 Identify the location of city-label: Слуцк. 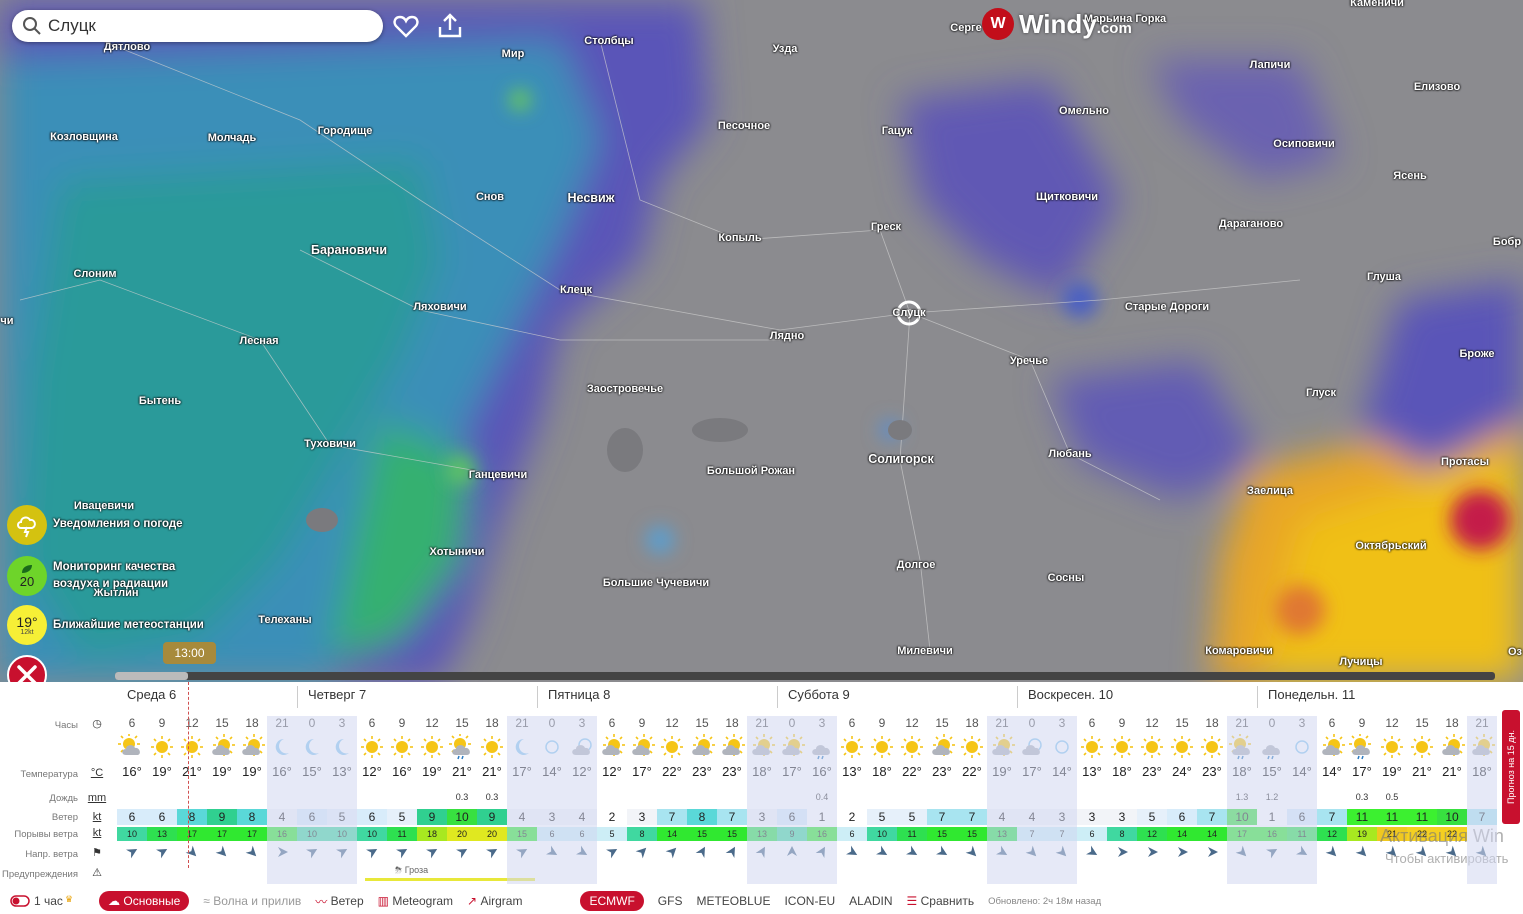
(908, 313).